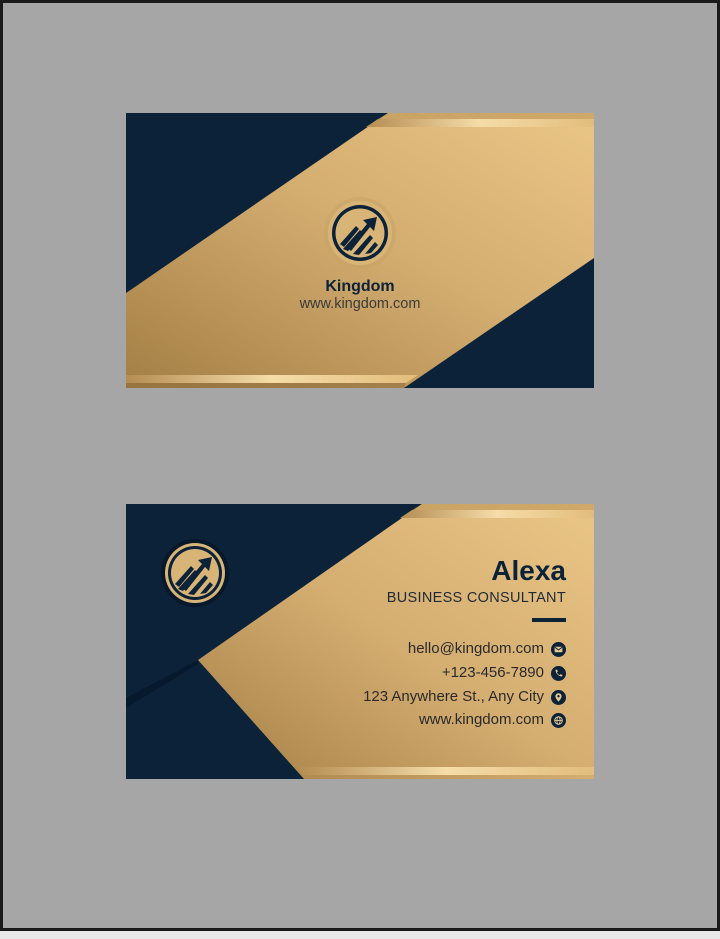 The width and height of the screenshot is (720, 939). I want to click on title-underline, so click(549, 620).